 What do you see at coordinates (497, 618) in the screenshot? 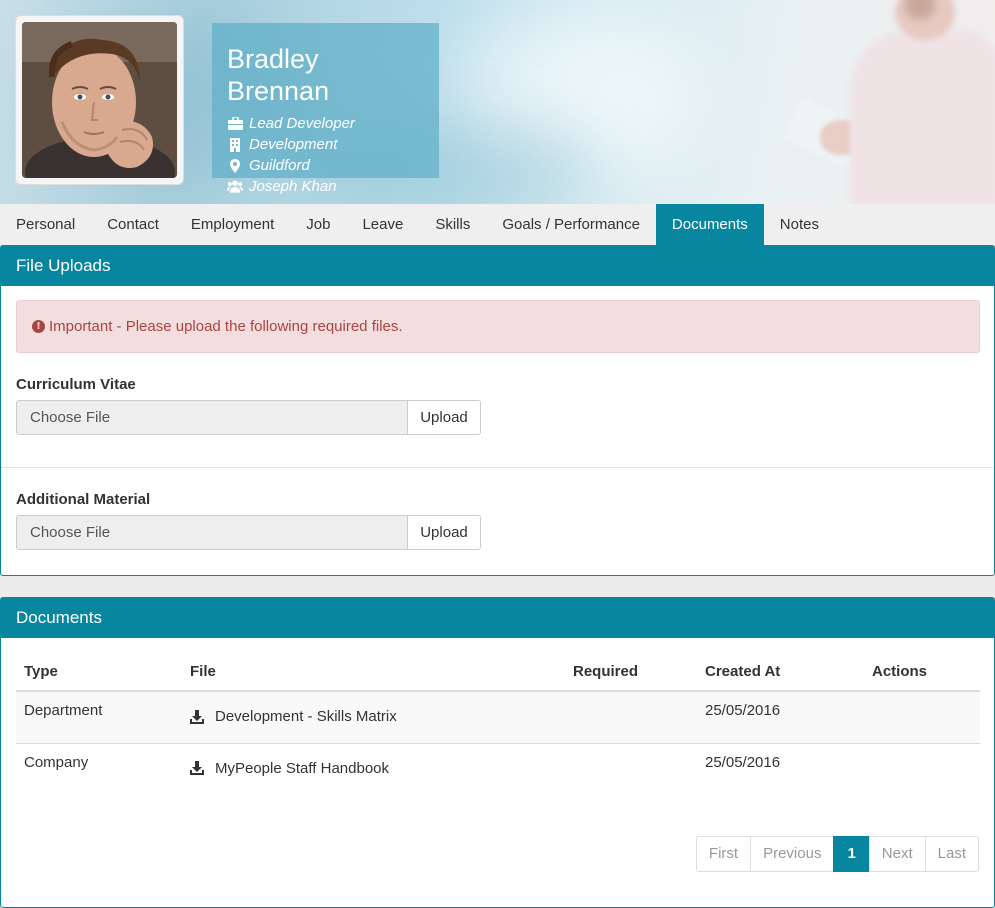
I see `documents-heading: Documents` at bounding box center [497, 618].